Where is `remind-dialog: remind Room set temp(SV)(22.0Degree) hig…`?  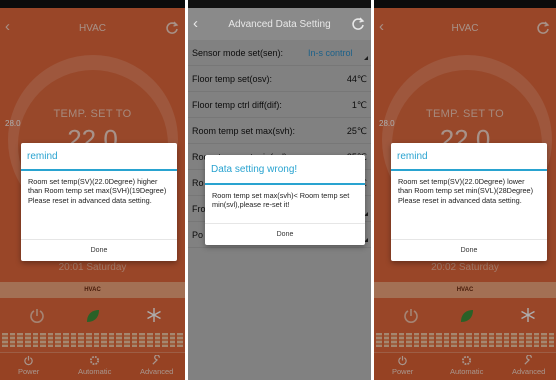 remind-dialog: remind Room set temp(SV)(22.0Degree) hig… is located at coordinates (99, 202).